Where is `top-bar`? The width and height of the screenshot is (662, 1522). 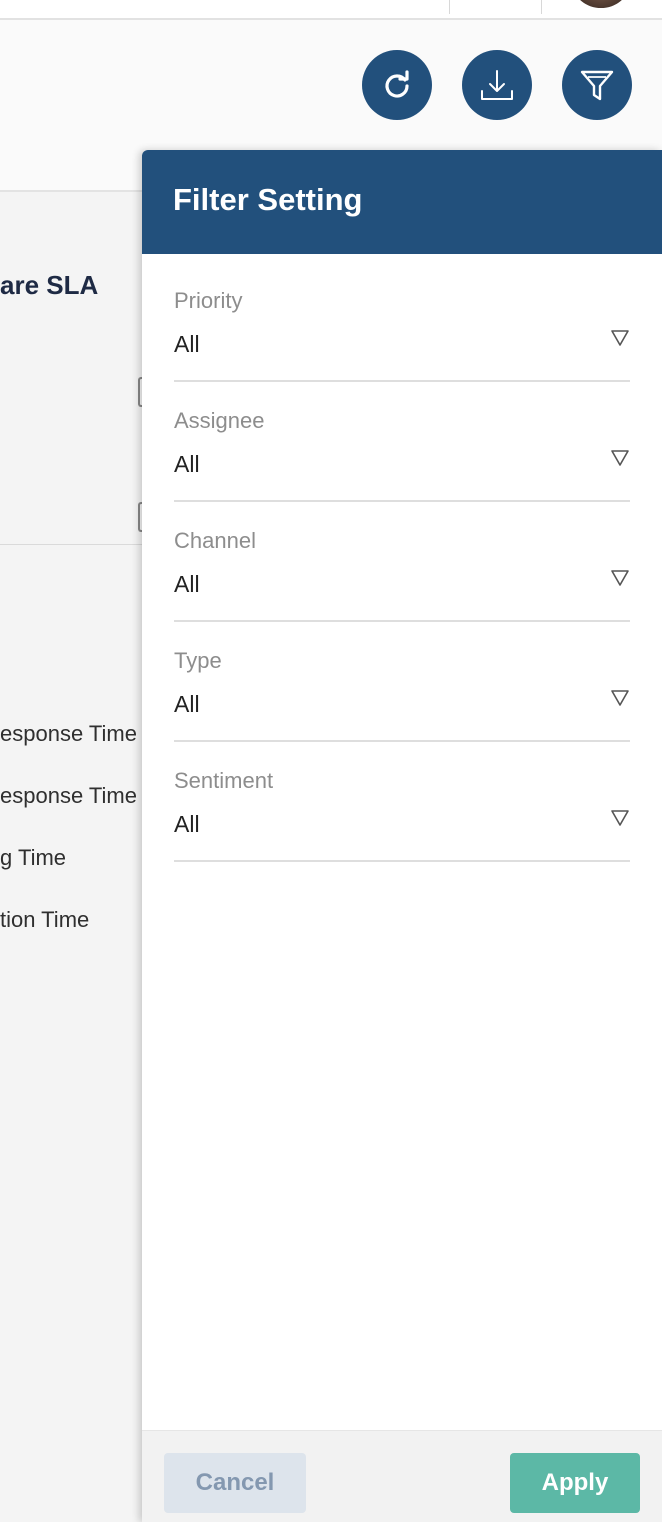
top-bar is located at coordinates (331, 10).